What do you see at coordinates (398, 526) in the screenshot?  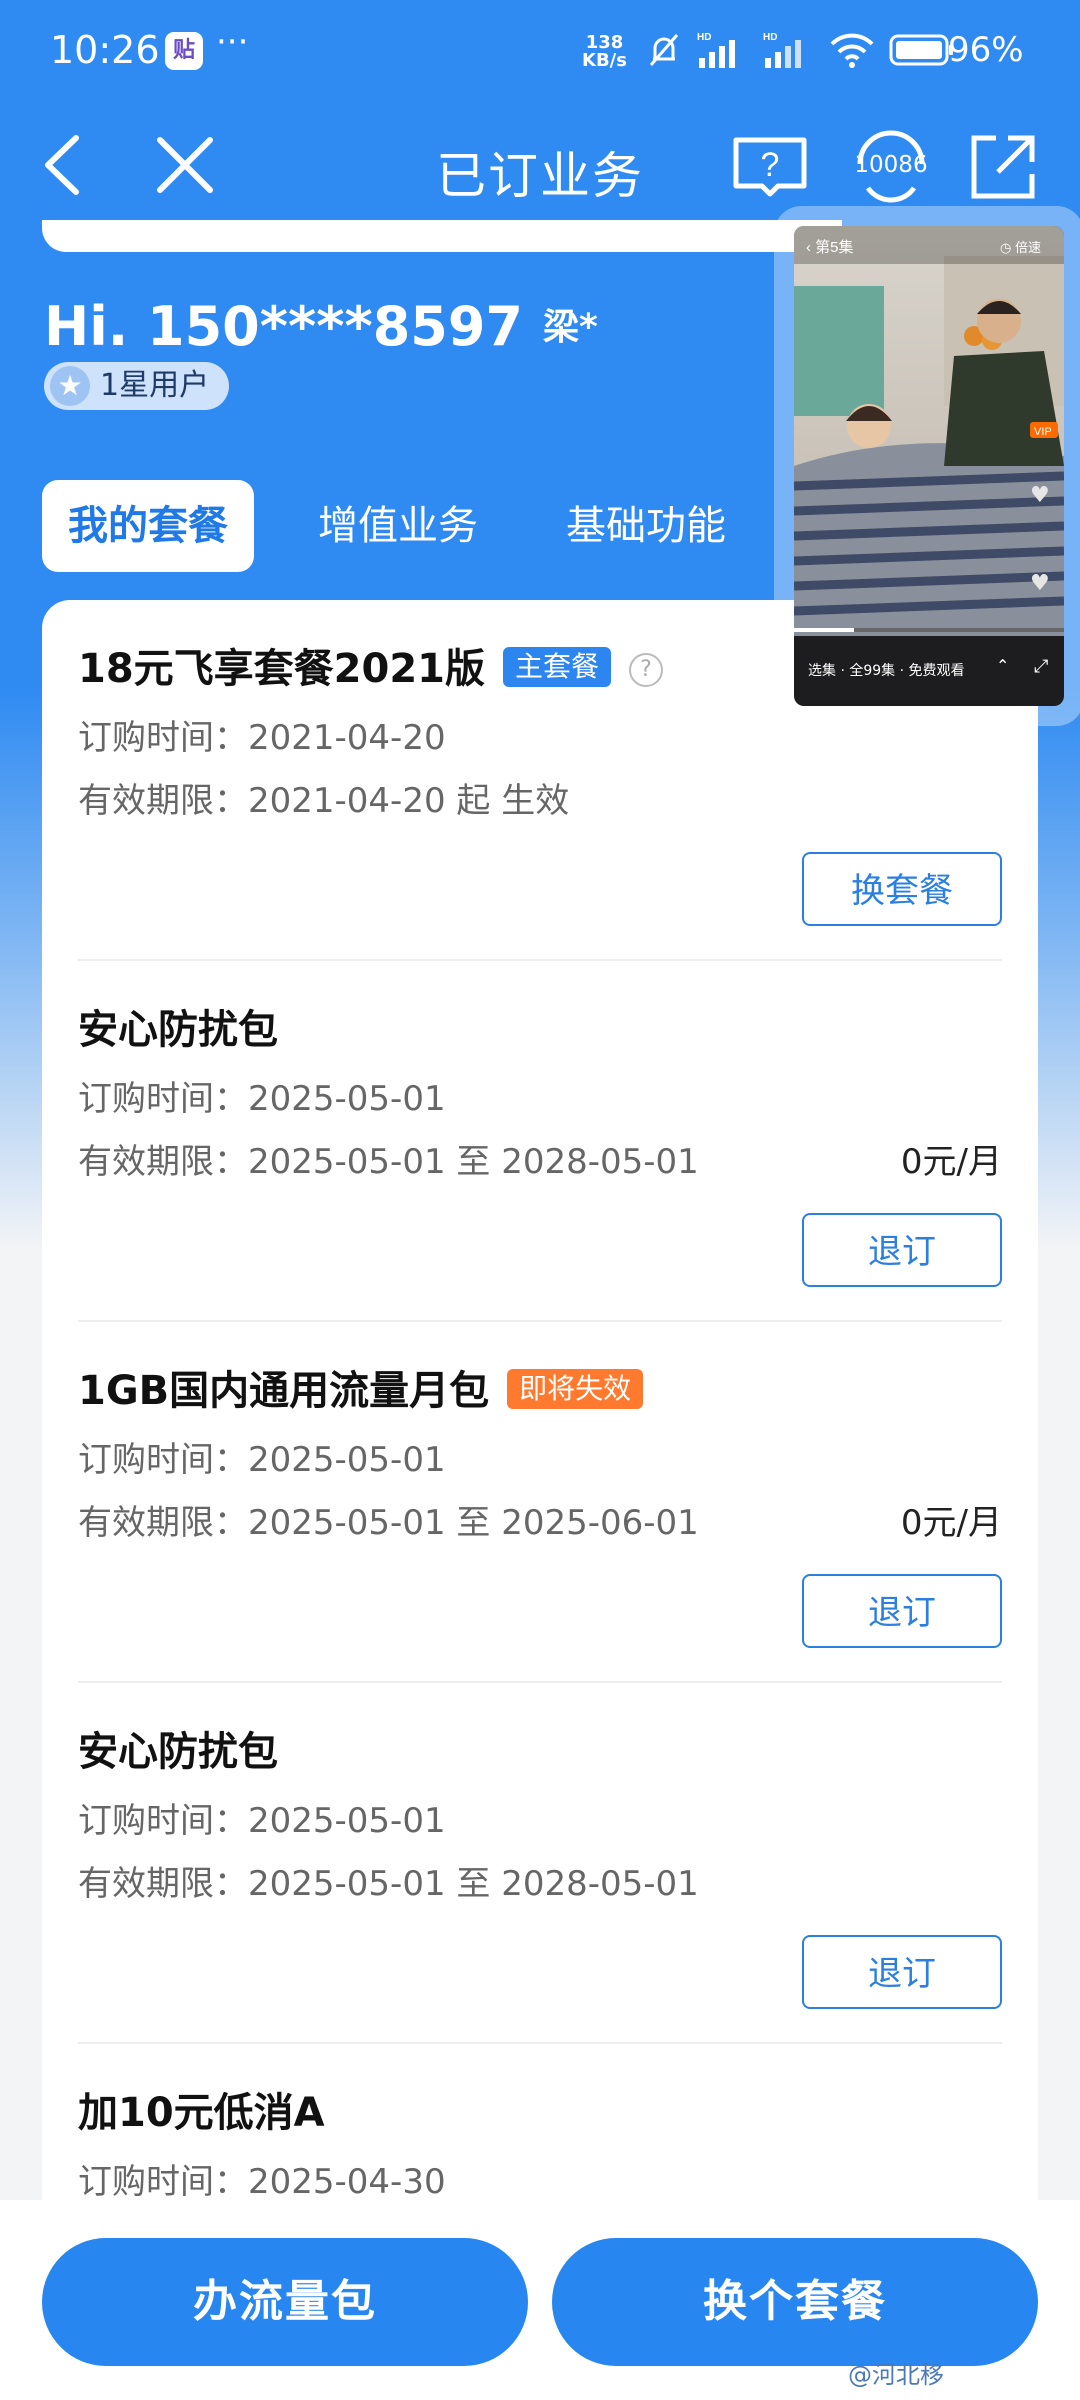 I see `tab-value-added: 增值业务` at bounding box center [398, 526].